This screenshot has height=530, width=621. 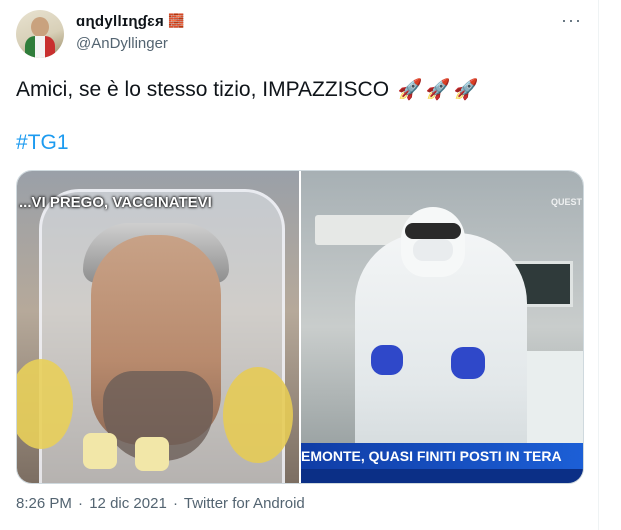 What do you see at coordinates (203, 89) in the screenshot?
I see `tweet-body: Amici, se è lo stesso tizio, IMPAZZISCO` at bounding box center [203, 89].